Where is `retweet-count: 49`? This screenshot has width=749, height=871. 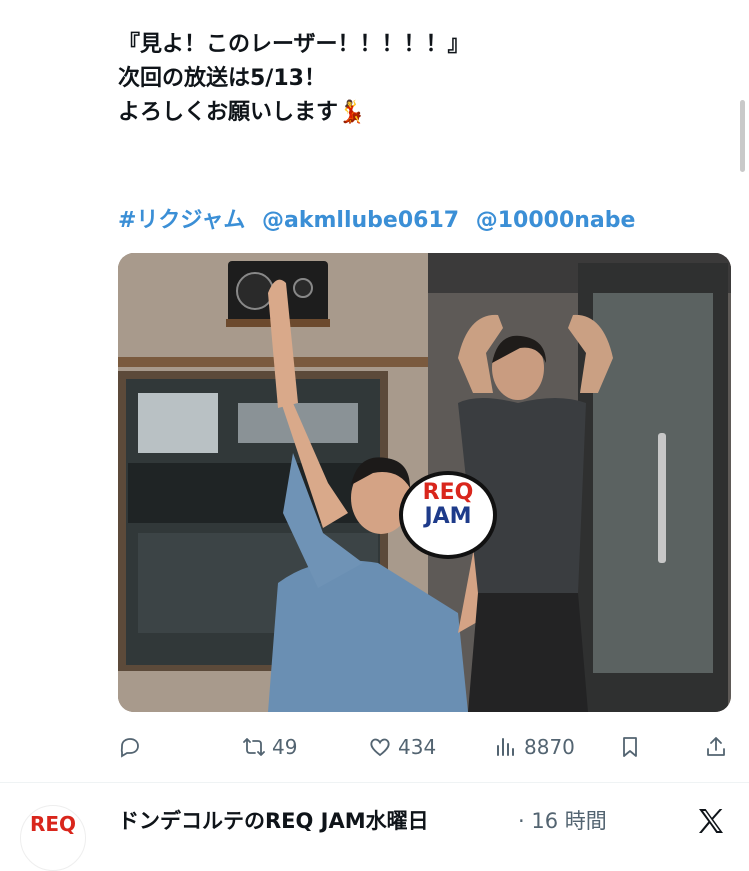 retweet-count: 49 is located at coordinates (285, 747).